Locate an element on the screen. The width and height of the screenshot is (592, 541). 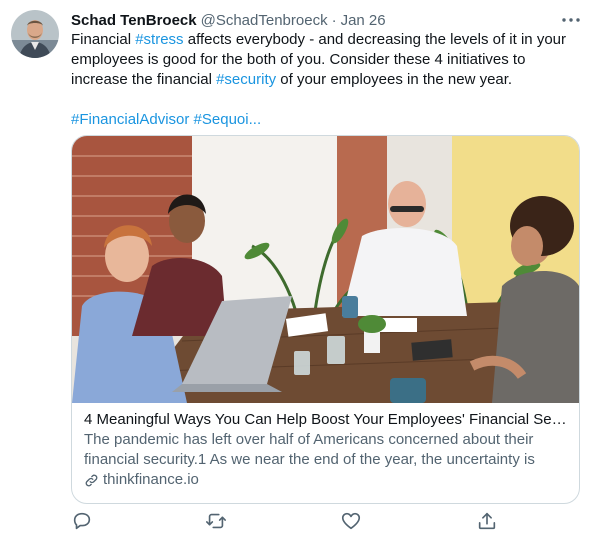
hashtag-security: #security is located at coordinates (246, 79).